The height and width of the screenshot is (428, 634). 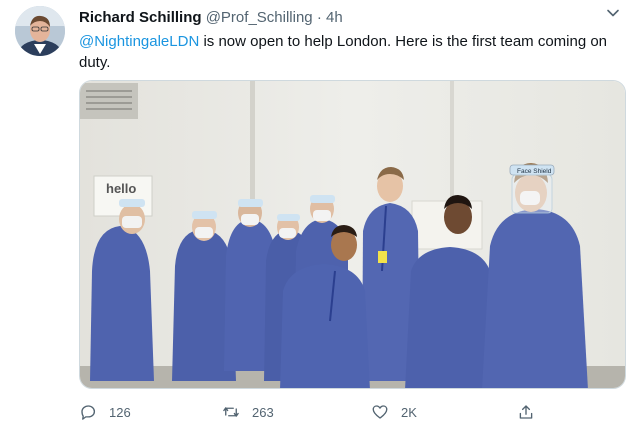 What do you see at coordinates (121, 188) in the screenshot?
I see `wall-sign-text: hello` at bounding box center [121, 188].